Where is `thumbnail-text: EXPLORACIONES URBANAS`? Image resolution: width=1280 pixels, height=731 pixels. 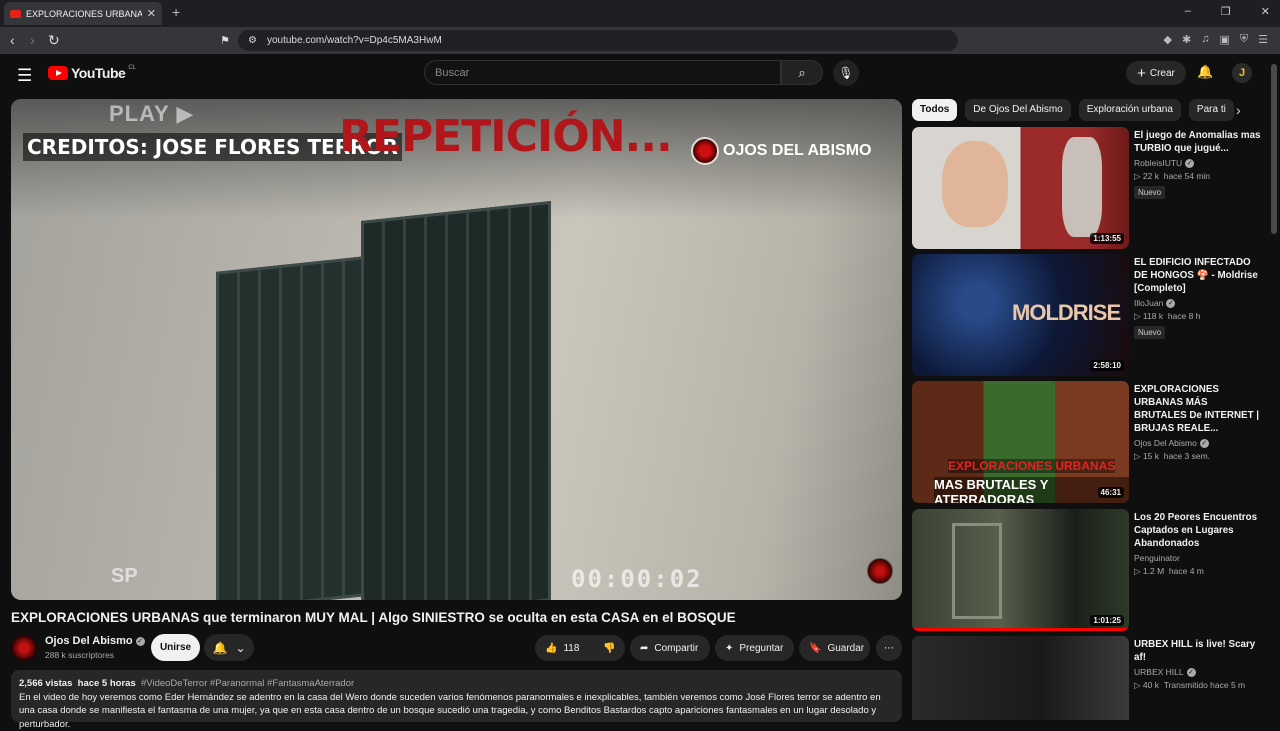
thumbnail-text: EXPLORACIONES URBANAS is located at coordinates (1031, 466).